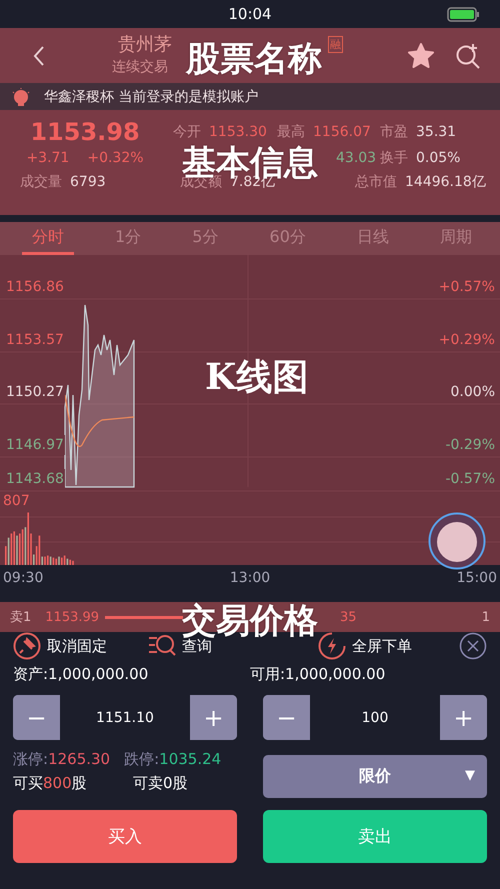  I want to click on order-count: 1, so click(486, 617).